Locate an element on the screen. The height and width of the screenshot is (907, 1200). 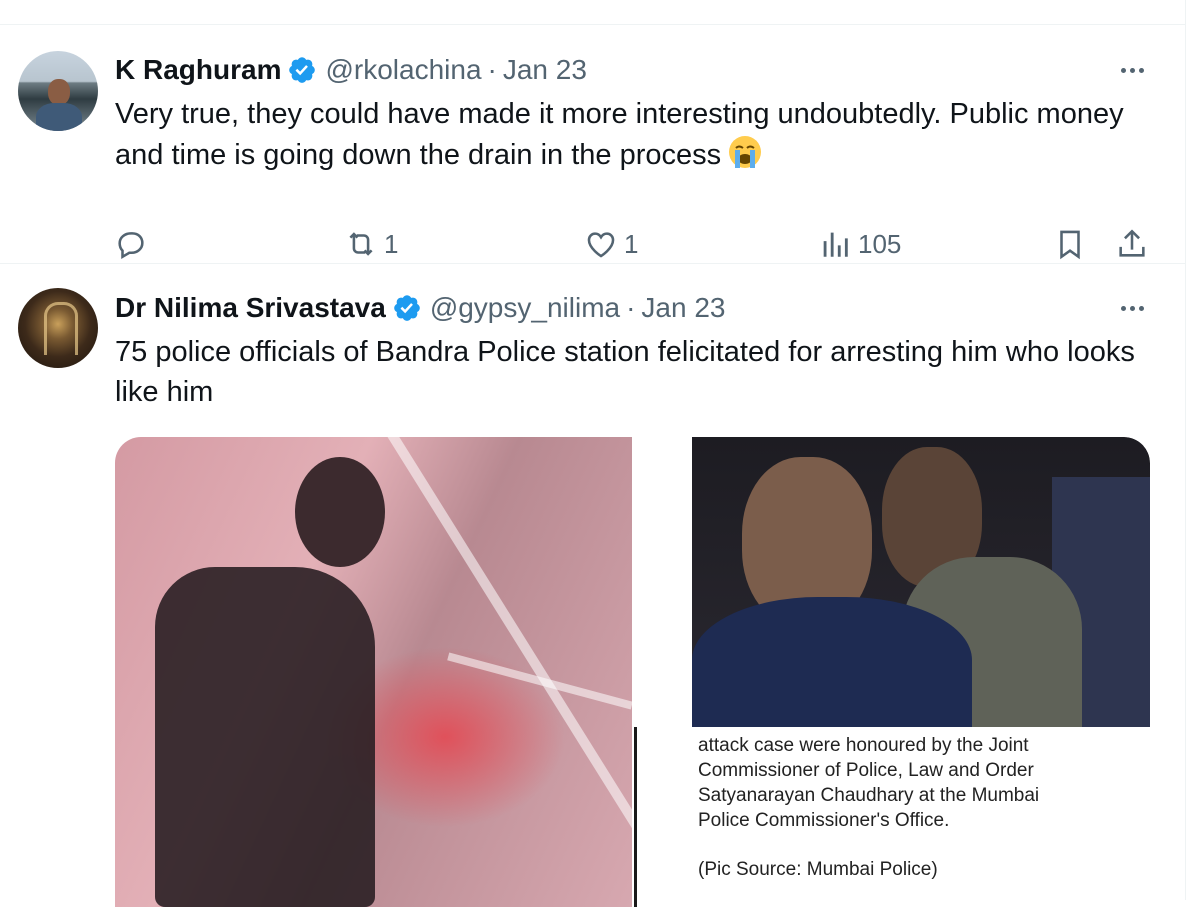
author-handle: @rkolachina is located at coordinates (403, 70).